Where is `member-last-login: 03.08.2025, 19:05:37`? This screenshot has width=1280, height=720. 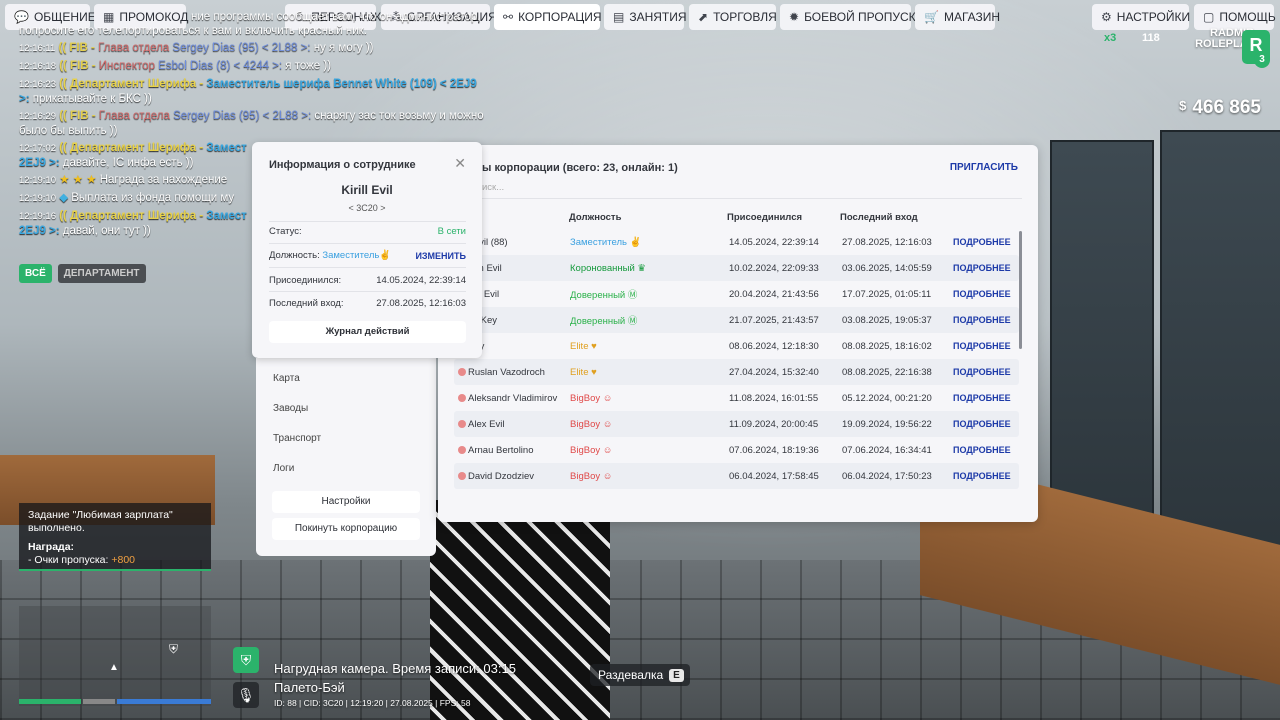
member-last-login: 03.08.2025, 19:05:37 is located at coordinates (887, 320).